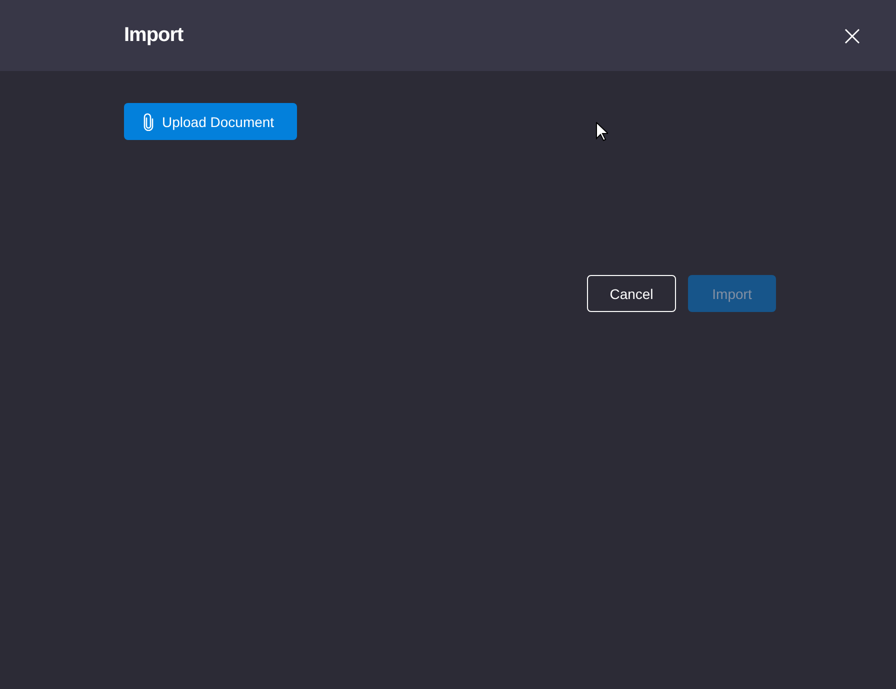  I want to click on dialog-title: Import, so click(154, 35).